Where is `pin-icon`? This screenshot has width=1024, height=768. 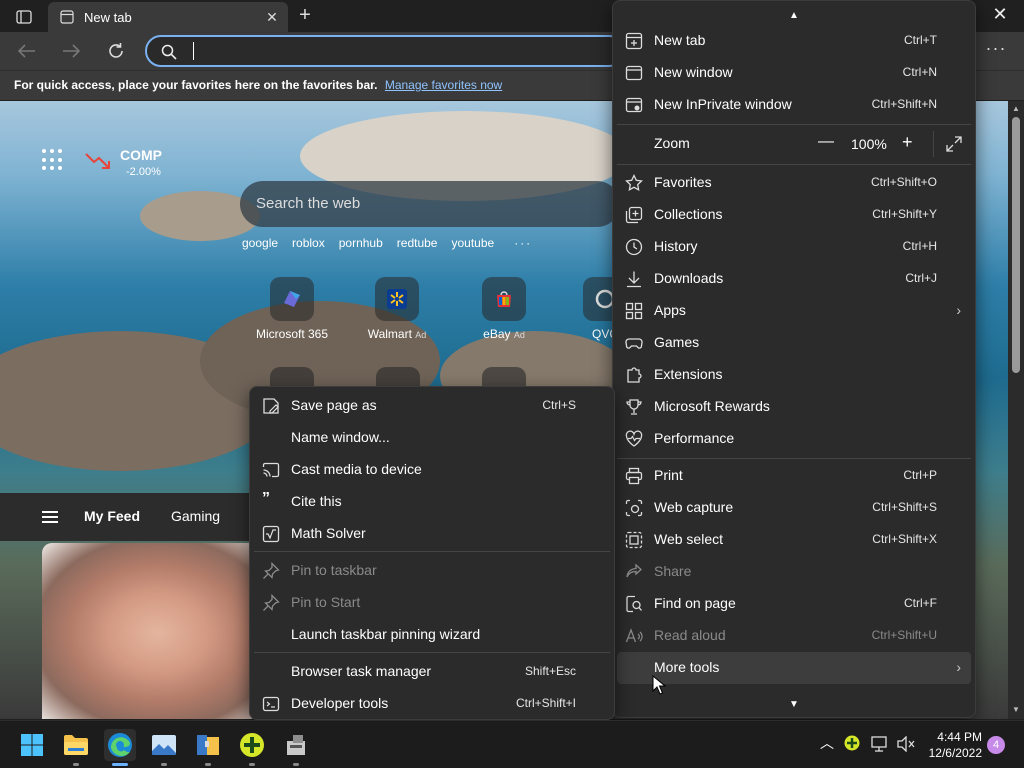 pin-icon is located at coordinates (271, 570).